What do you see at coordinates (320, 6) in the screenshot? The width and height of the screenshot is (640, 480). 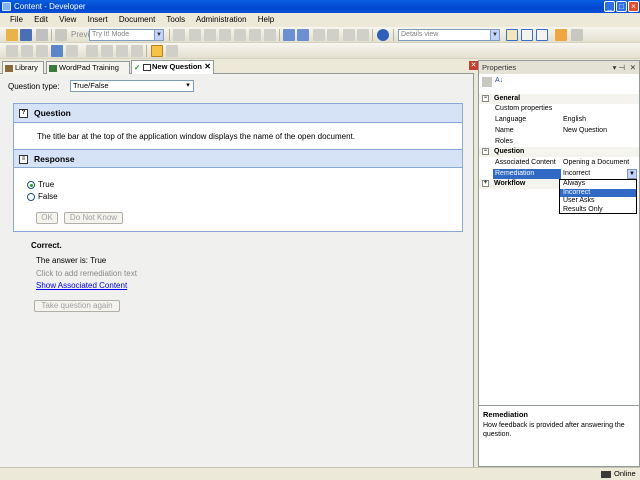 I see `title-bar: Content - Developer _ □ ×` at bounding box center [320, 6].